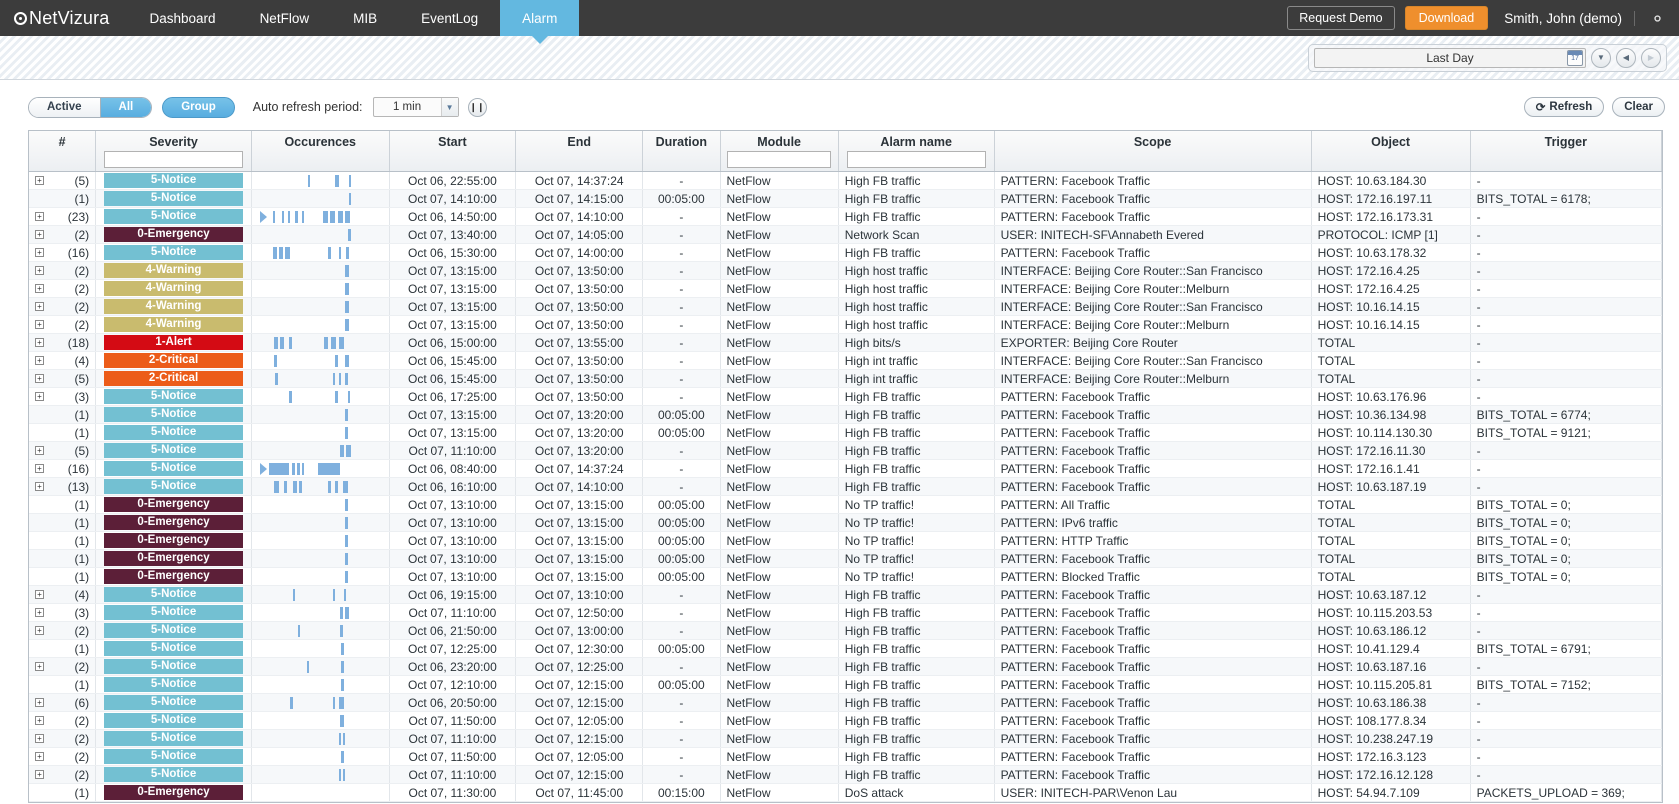 The width and height of the screenshot is (1679, 804). I want to click on auto-refresh-period-select: 1 min ▼, so click(415, 107).